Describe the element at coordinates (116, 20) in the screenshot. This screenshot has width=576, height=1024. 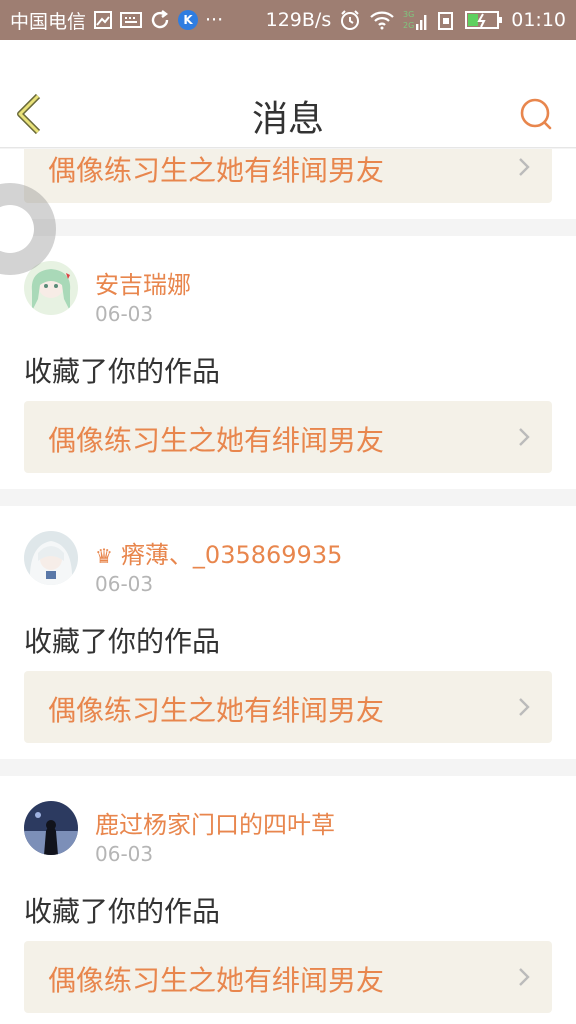
I see `status-bar-left: 中国电信 K ···` at that location.